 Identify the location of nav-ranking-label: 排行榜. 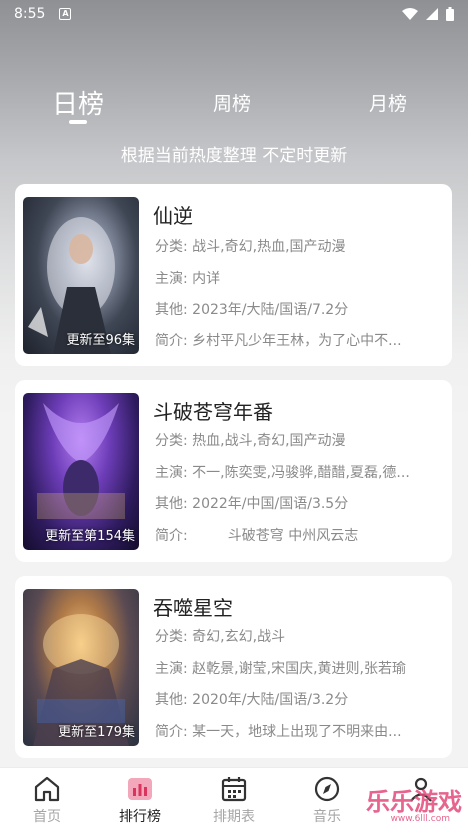
(140, 817).